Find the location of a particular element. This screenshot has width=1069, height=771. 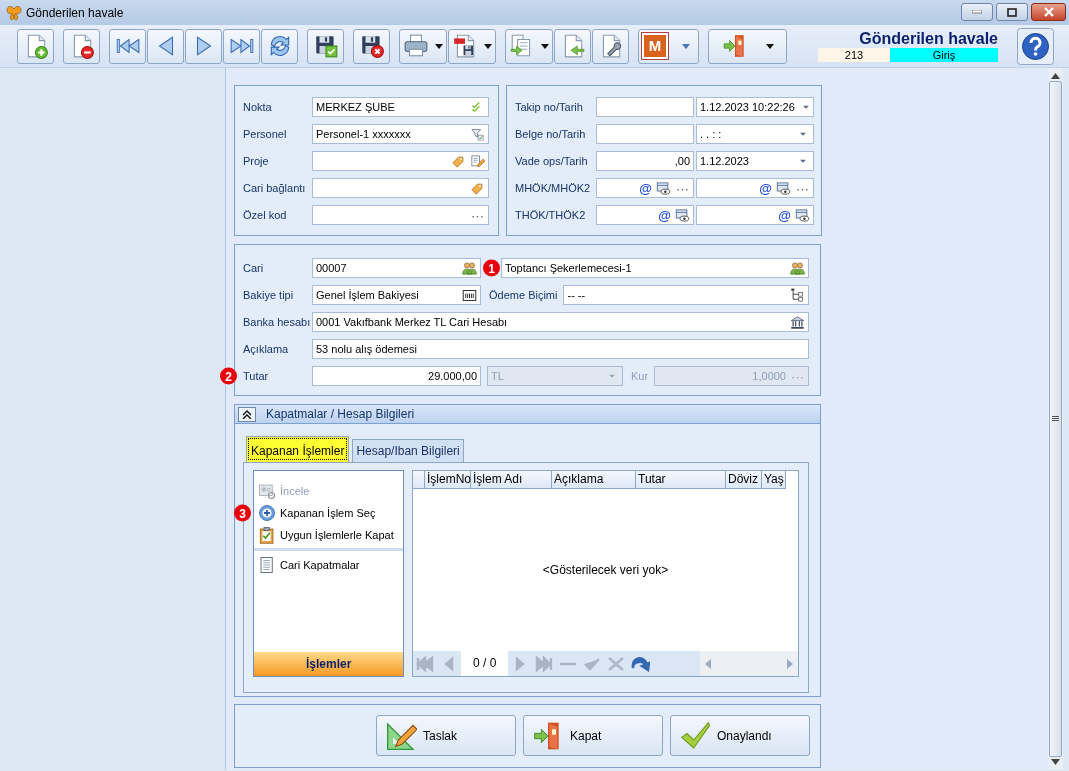

minimize-icon is located at coordinates (977, 12).